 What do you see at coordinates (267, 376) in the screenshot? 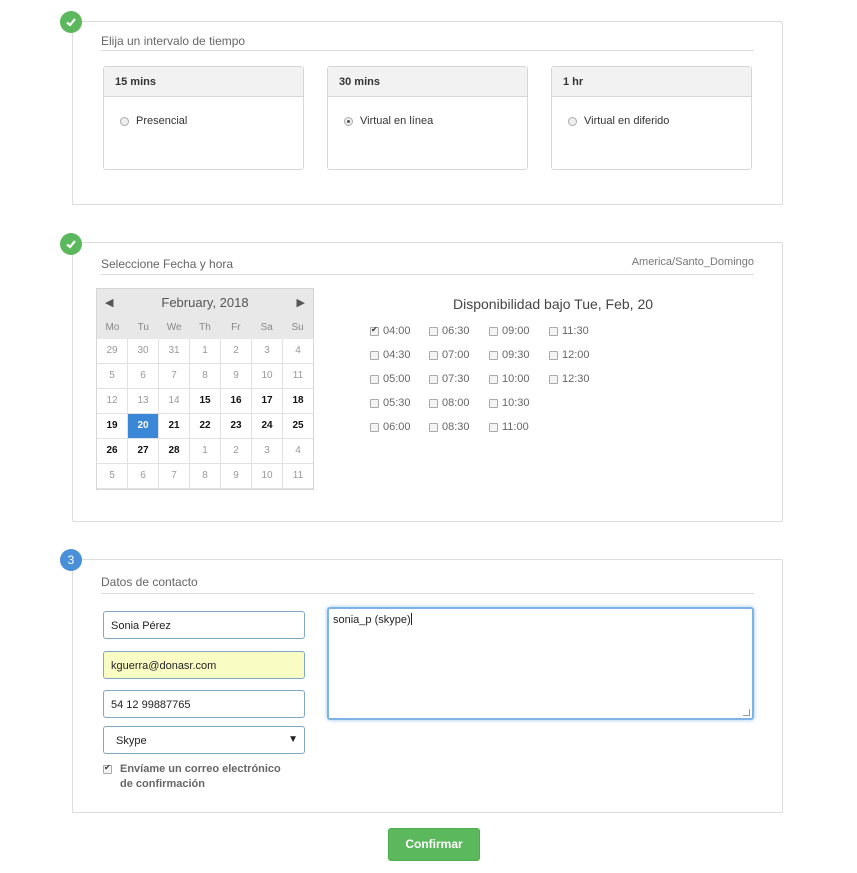
I see `calendar-day: 10` at bounding box center [267, 376].